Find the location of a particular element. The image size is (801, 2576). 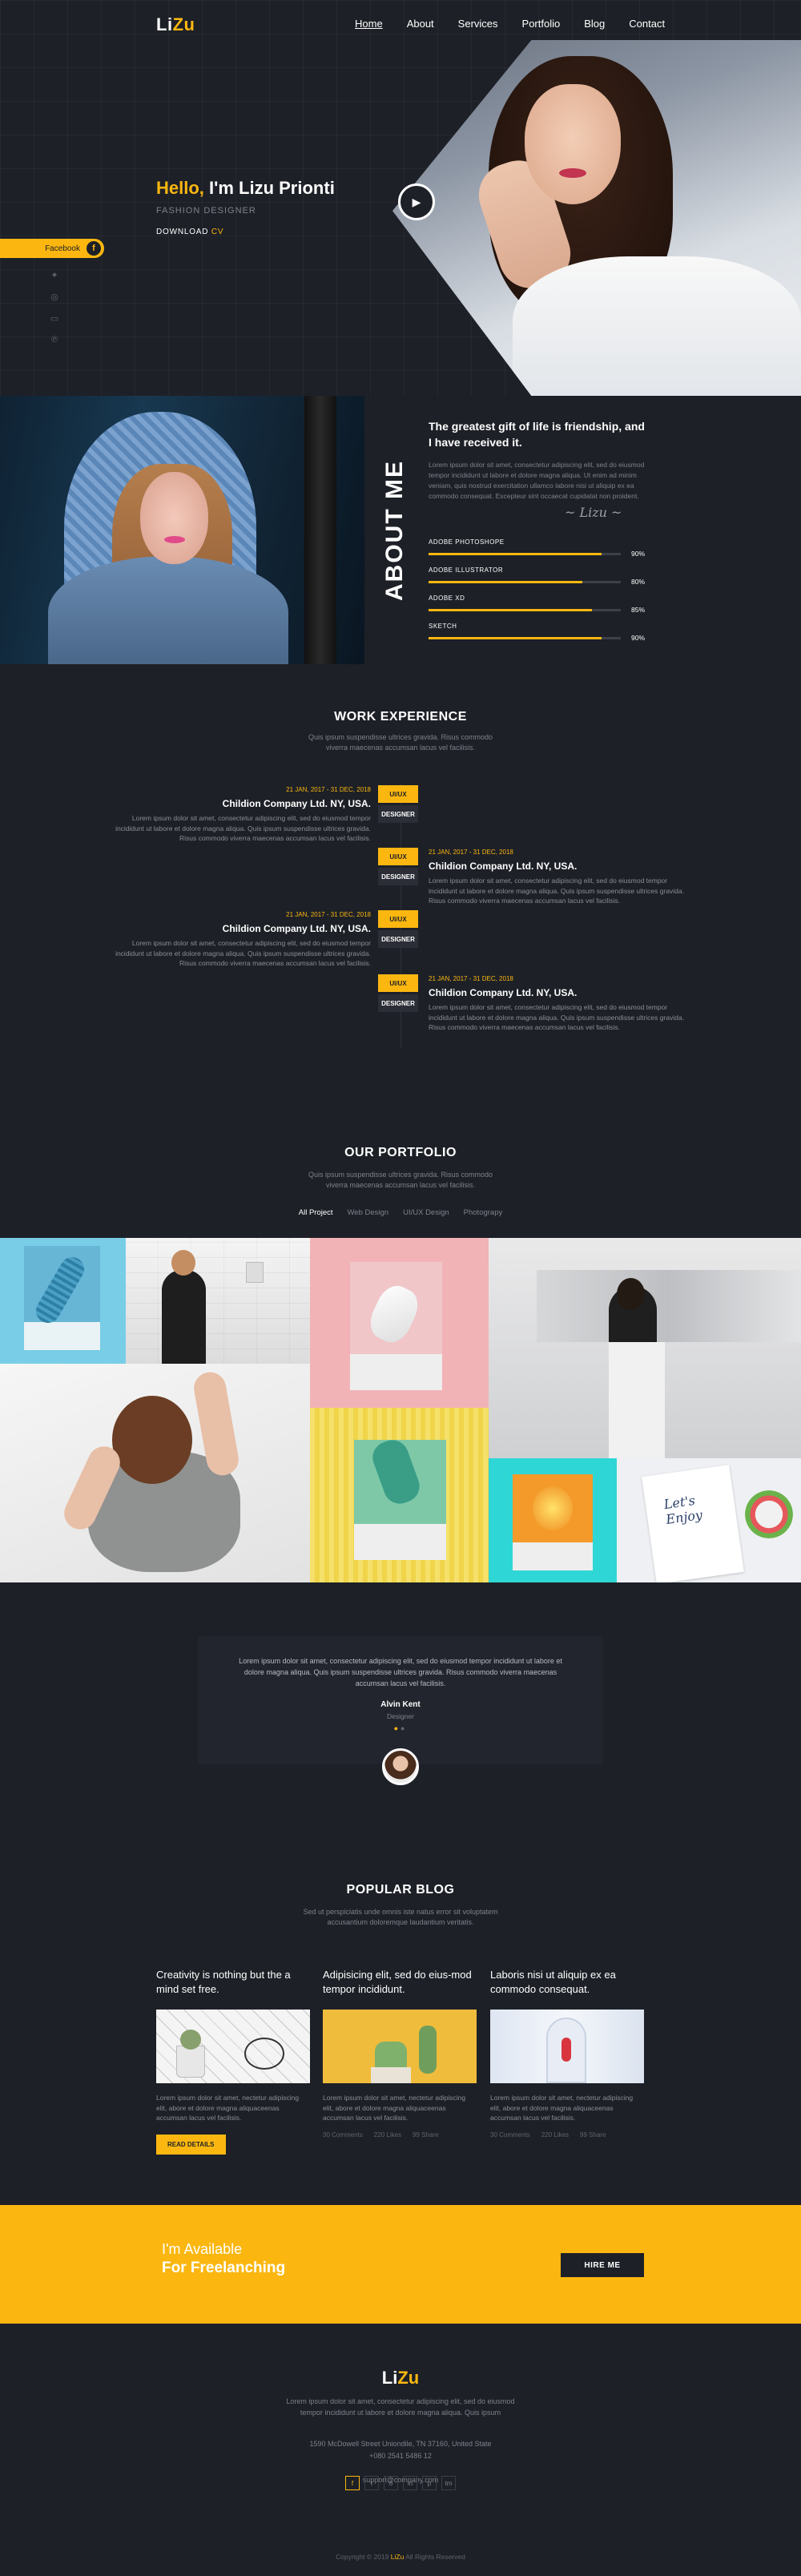

work-title: WORK EXPERIENCE is located at coordinates (400, 717).